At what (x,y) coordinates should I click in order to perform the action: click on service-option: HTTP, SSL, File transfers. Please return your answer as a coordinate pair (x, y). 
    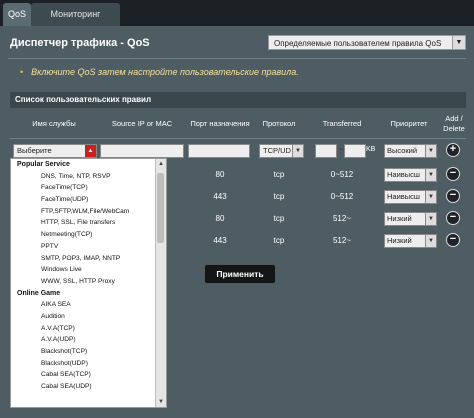
    Looking at the image, I should click on (84, 223).